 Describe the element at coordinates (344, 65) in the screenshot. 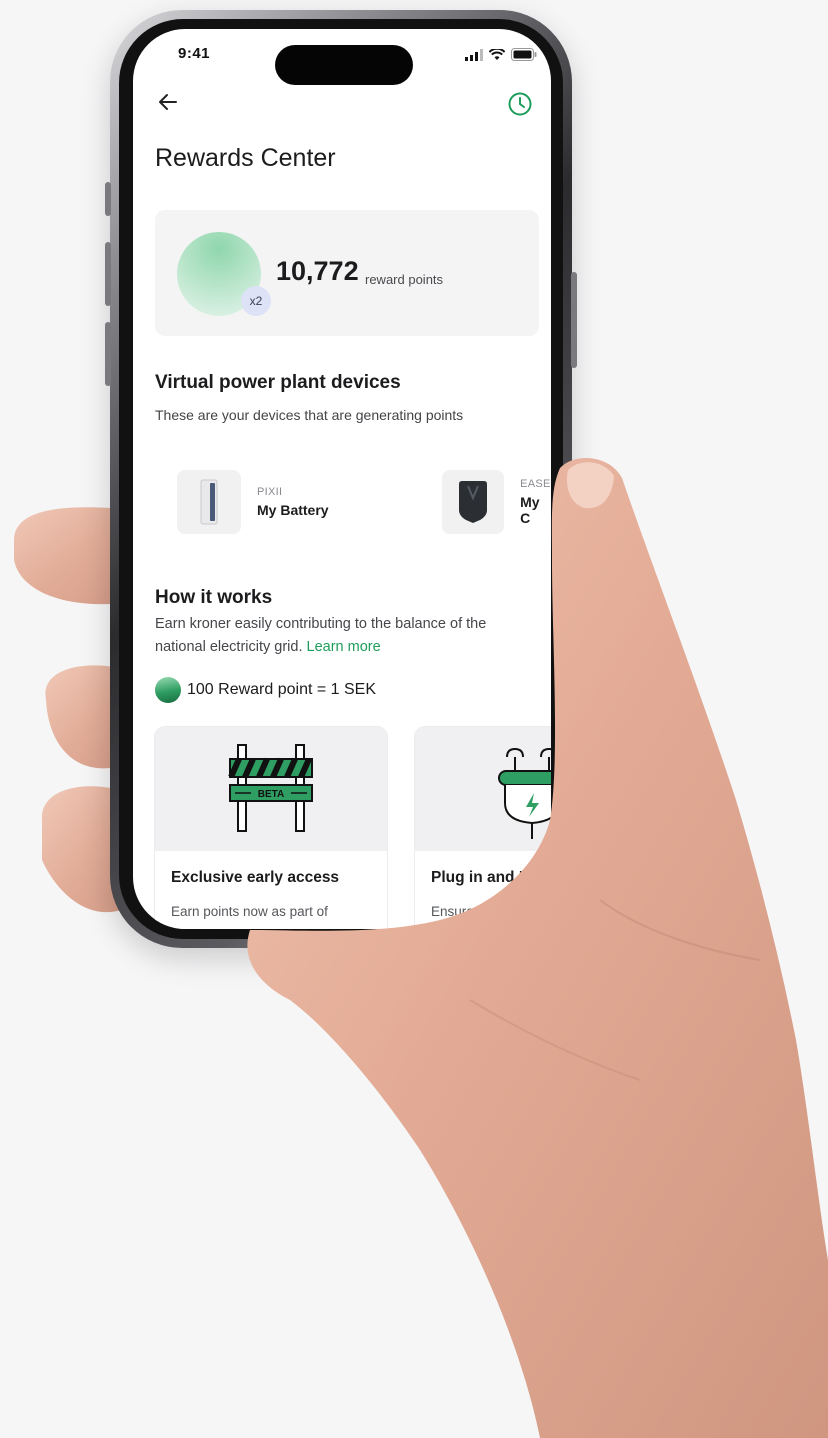

I see `dynamic-island` at that location.